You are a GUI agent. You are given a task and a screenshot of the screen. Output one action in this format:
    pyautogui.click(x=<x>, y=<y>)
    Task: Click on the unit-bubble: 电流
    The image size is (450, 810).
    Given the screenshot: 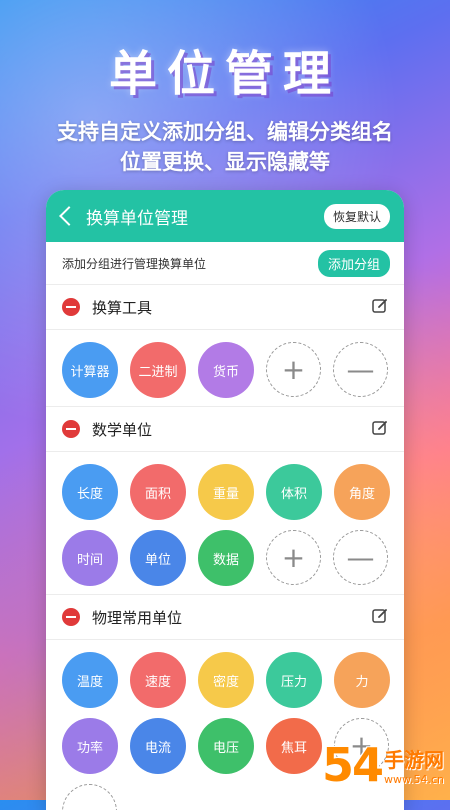 What is the action you would take?
    pyautogui.click(x=158, y=746)
    